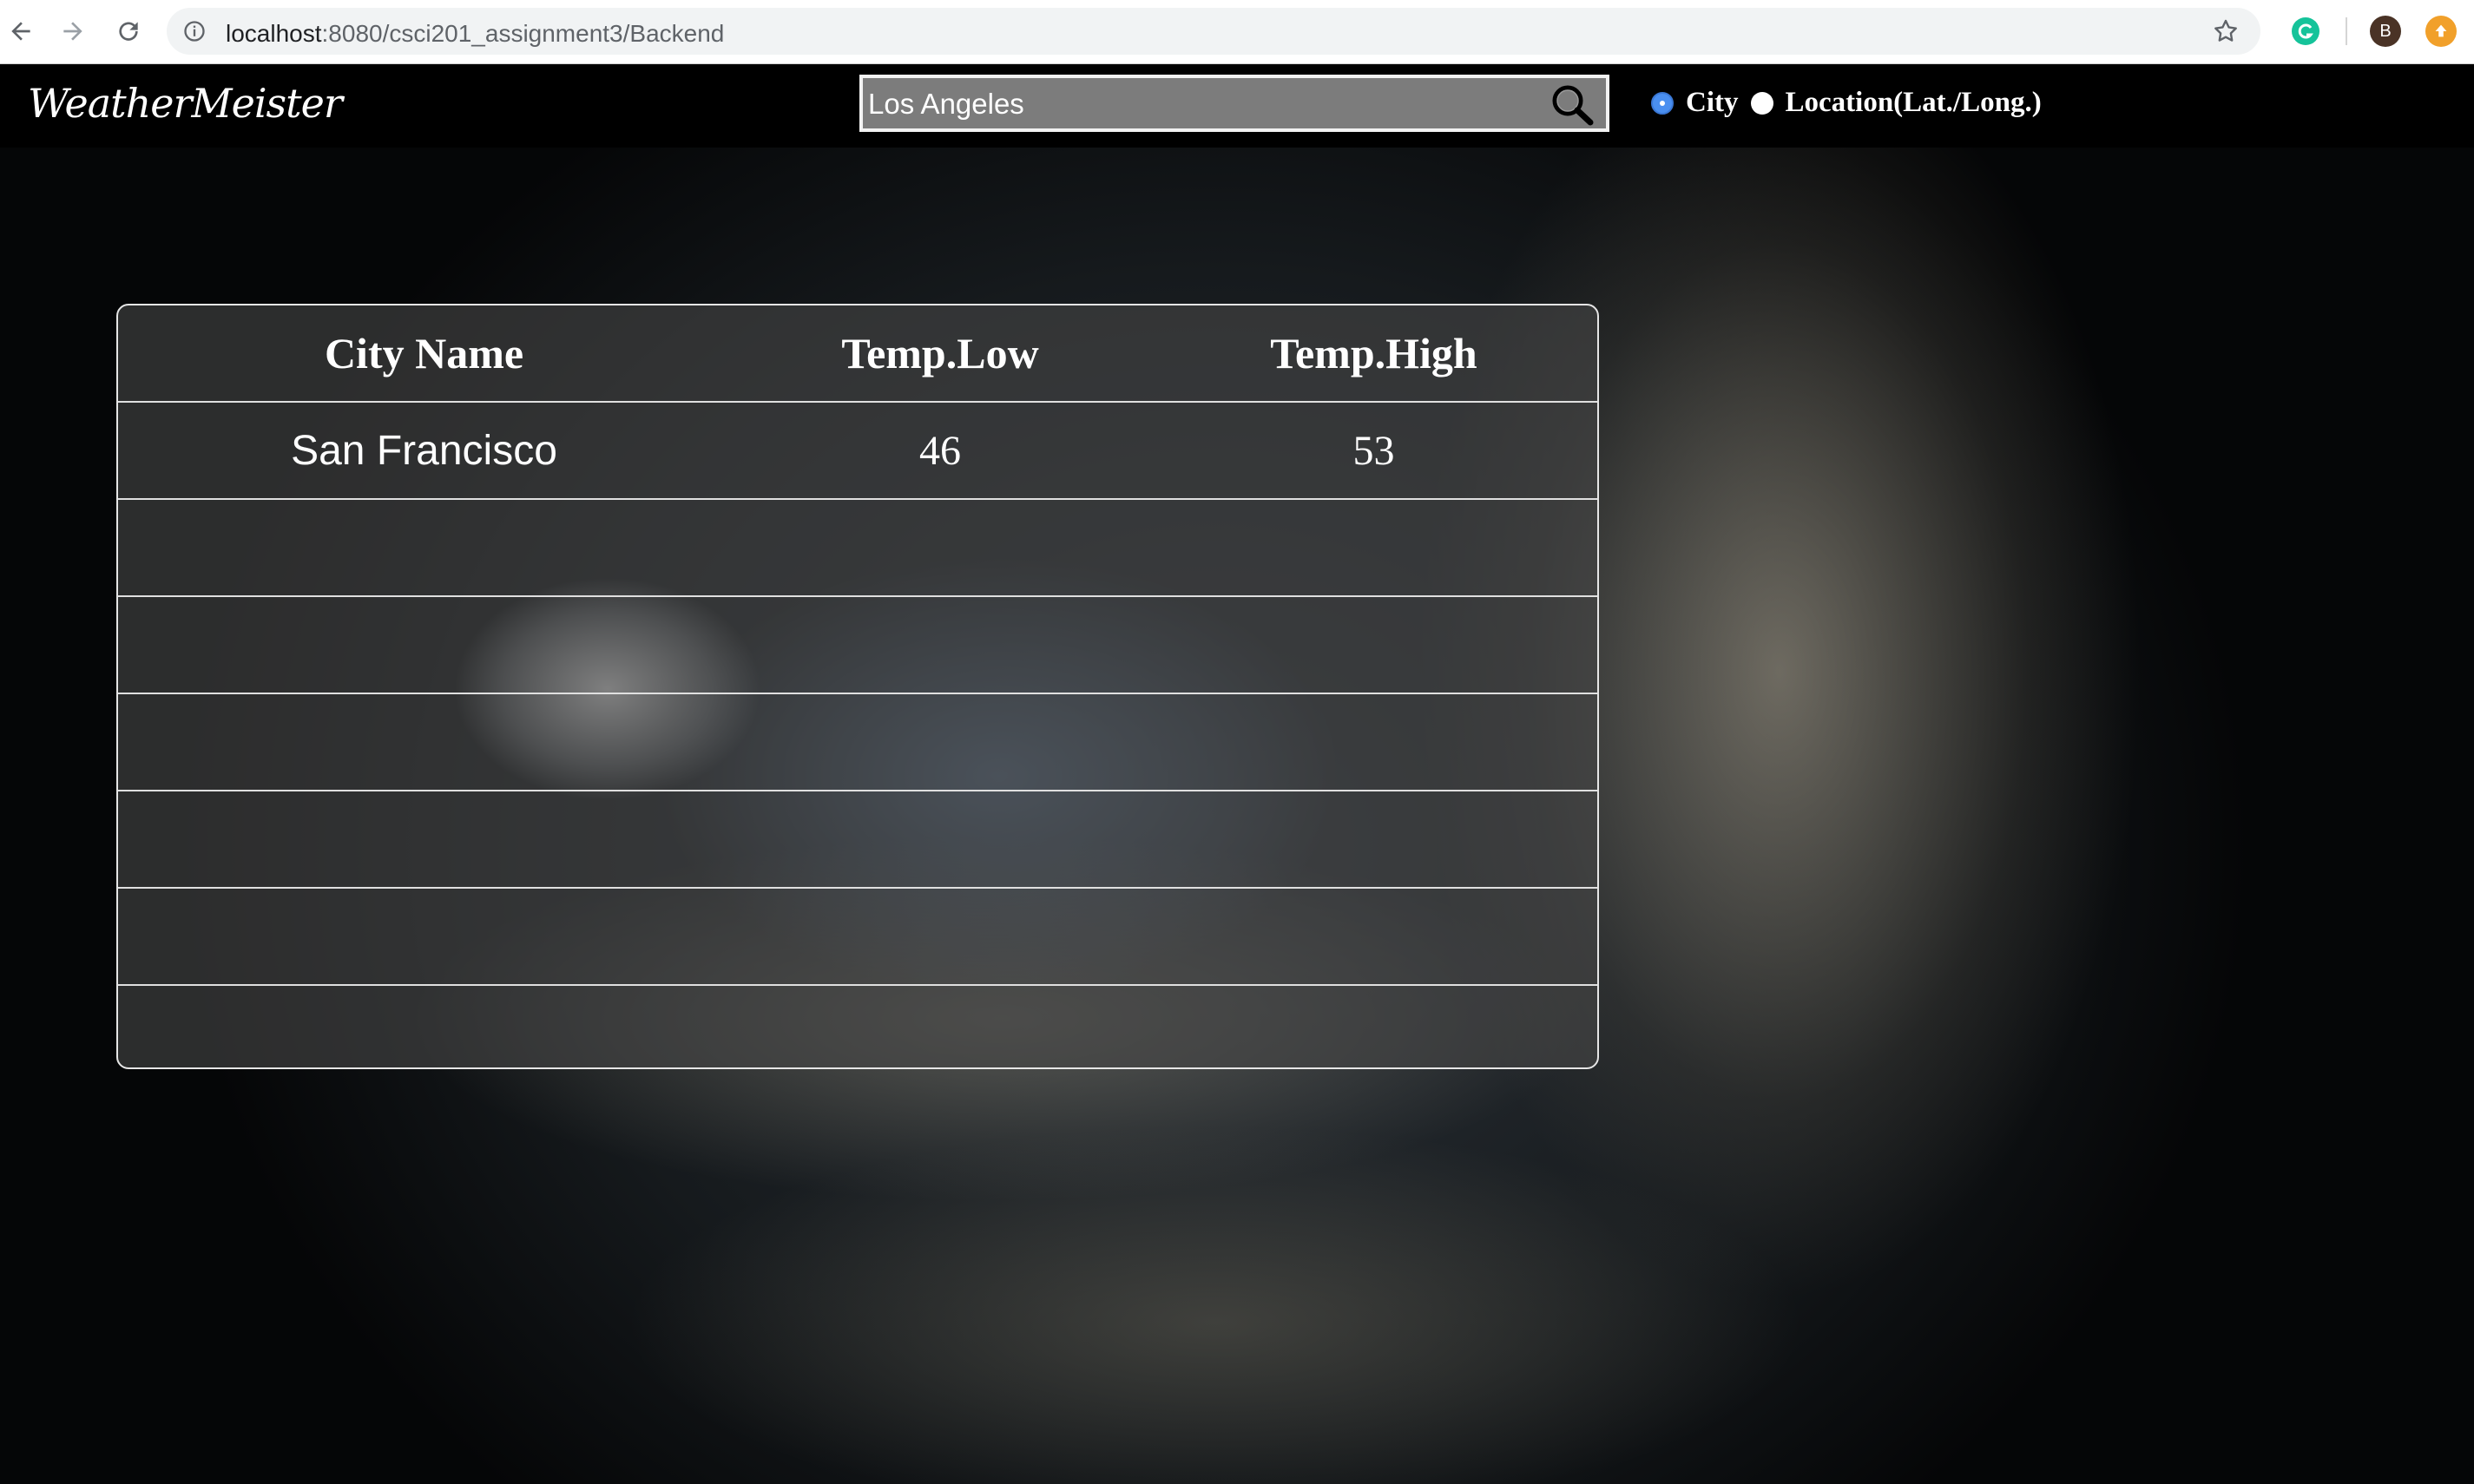 This screenshot has width=2474, height=1484. What do you see at coordinates (1373, 354) in the screenshot?
I see `column-header-temp-high: Temp.High` at bounding box center [1373, 354].